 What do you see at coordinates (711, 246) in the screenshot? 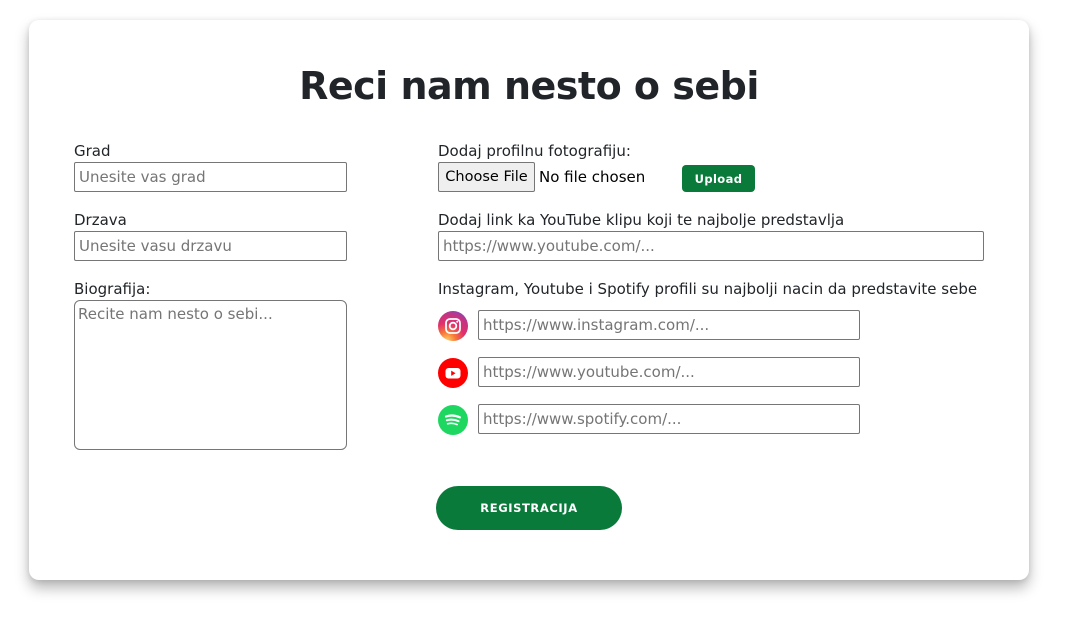
I see `youtube-video-input` at bounding box center [711, 246].